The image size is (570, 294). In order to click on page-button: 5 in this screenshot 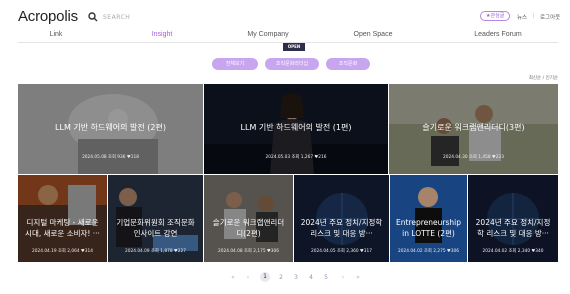, I will do `click(326, 277)`.